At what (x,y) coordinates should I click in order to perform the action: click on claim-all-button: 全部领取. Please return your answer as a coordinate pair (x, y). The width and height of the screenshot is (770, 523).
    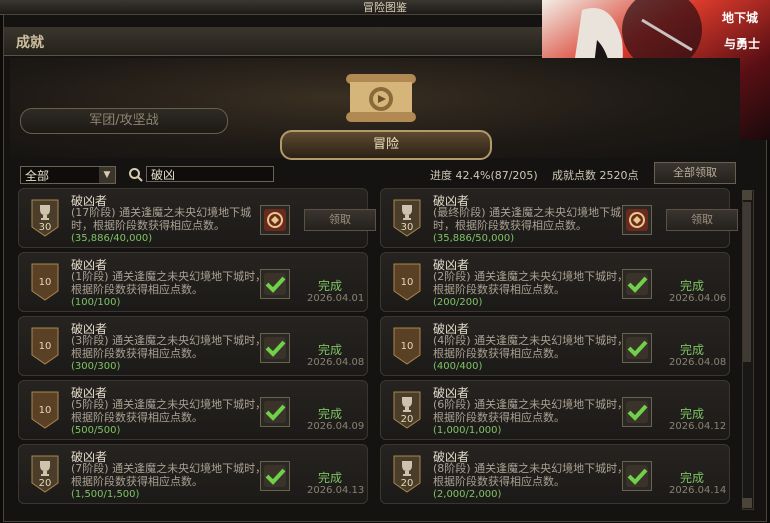
    Looking at the image, I should click on (695, 173).